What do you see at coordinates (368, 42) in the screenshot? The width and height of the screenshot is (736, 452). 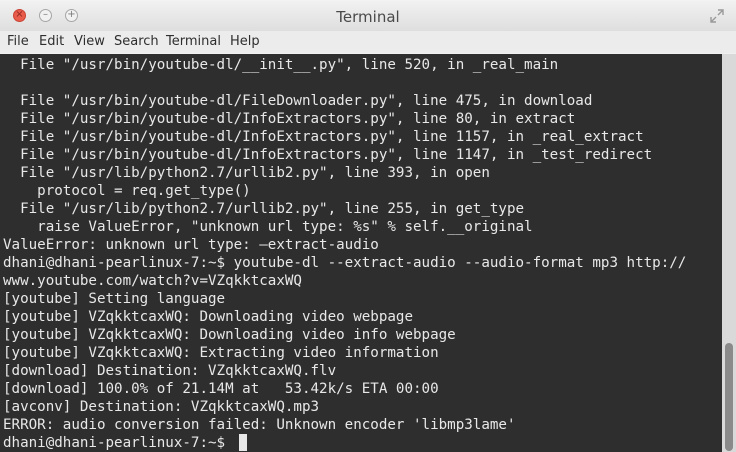 I see `menu-bar: File Edit View Search Terminal Help` at bounding box center [368, 42].